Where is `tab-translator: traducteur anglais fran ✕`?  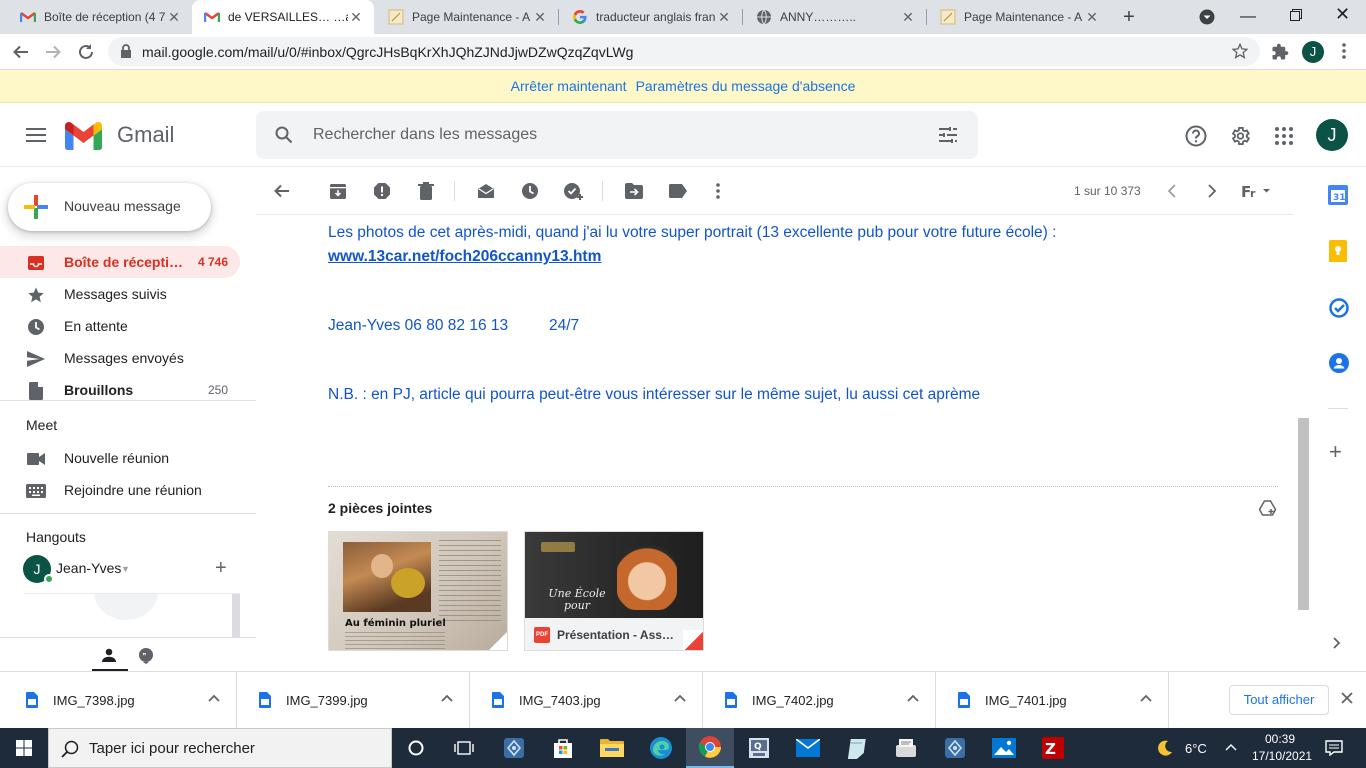 tab-translator: traducteur anglais fran ✕ is located at coordinates (651, 17).